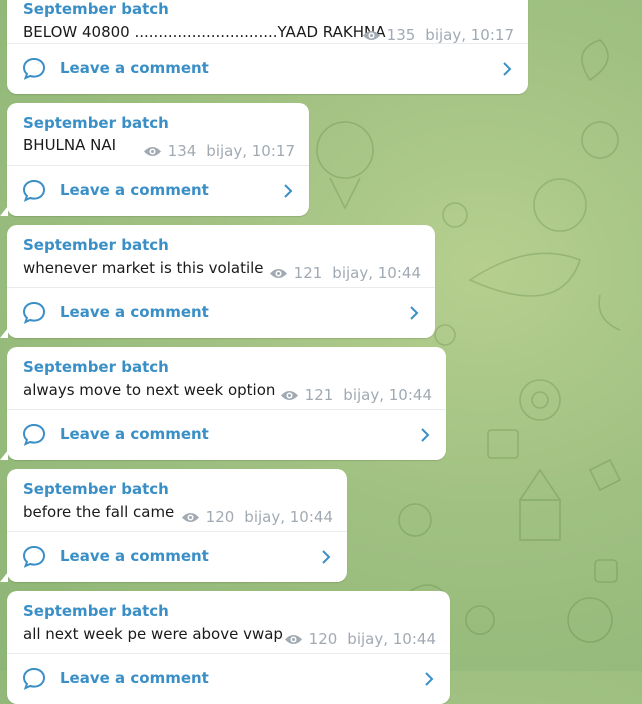 This screenshot has height=704, width=642. Describe the element at coordinates (401, 35) in the screenshot. I see `view-count: 135` at that location.